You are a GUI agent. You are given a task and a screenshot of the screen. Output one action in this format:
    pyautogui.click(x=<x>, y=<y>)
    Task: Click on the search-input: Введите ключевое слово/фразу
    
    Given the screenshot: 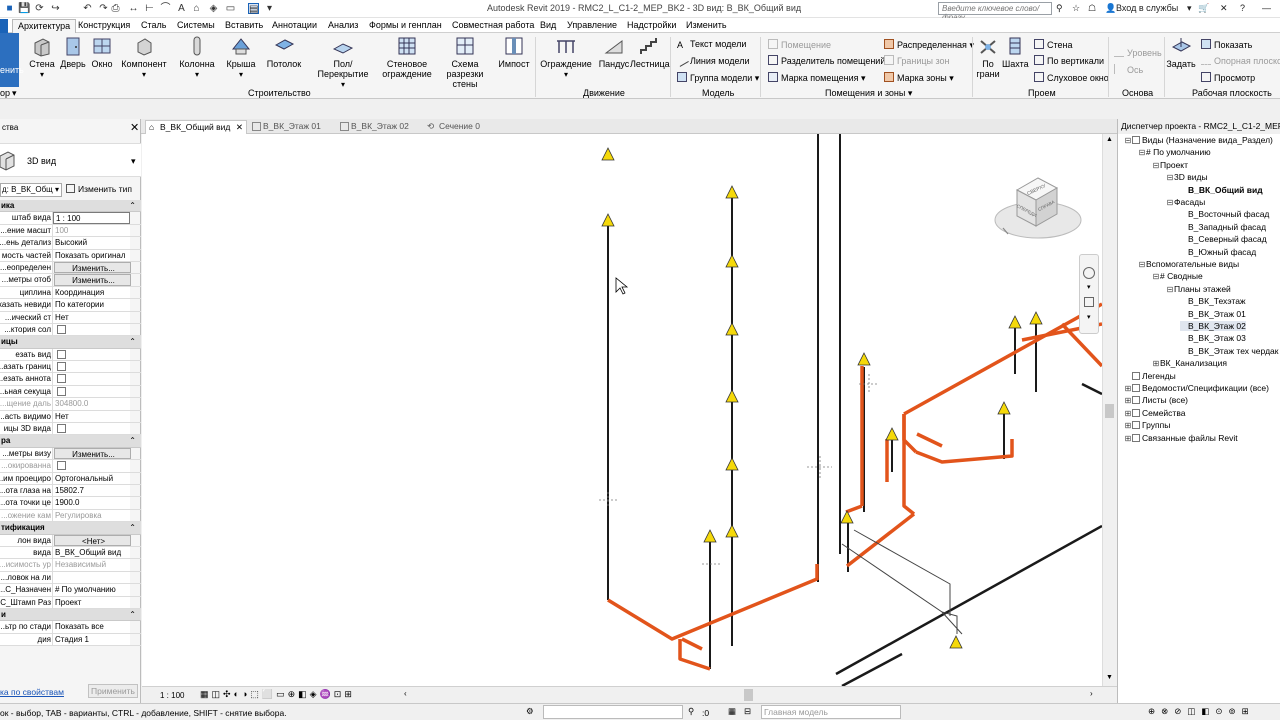 What is the action you would take?
    pyautogui.click(x=995, y=12)
    